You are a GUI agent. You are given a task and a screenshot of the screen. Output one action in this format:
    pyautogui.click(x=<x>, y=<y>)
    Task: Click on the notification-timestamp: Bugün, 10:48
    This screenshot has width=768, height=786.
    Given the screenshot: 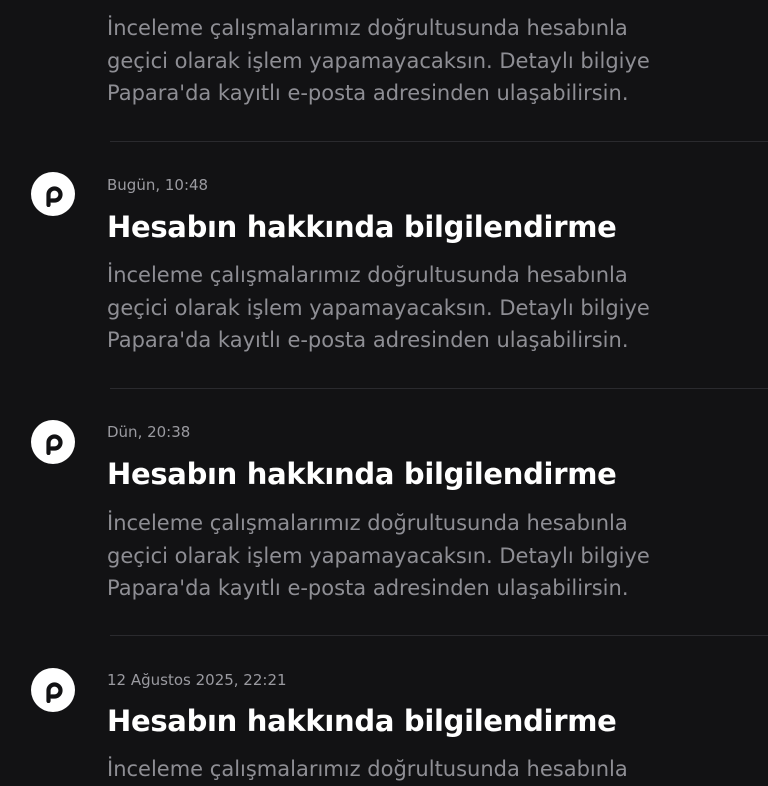 What is the action you would take?
    pyautogui.click(x=158, y=185)
    